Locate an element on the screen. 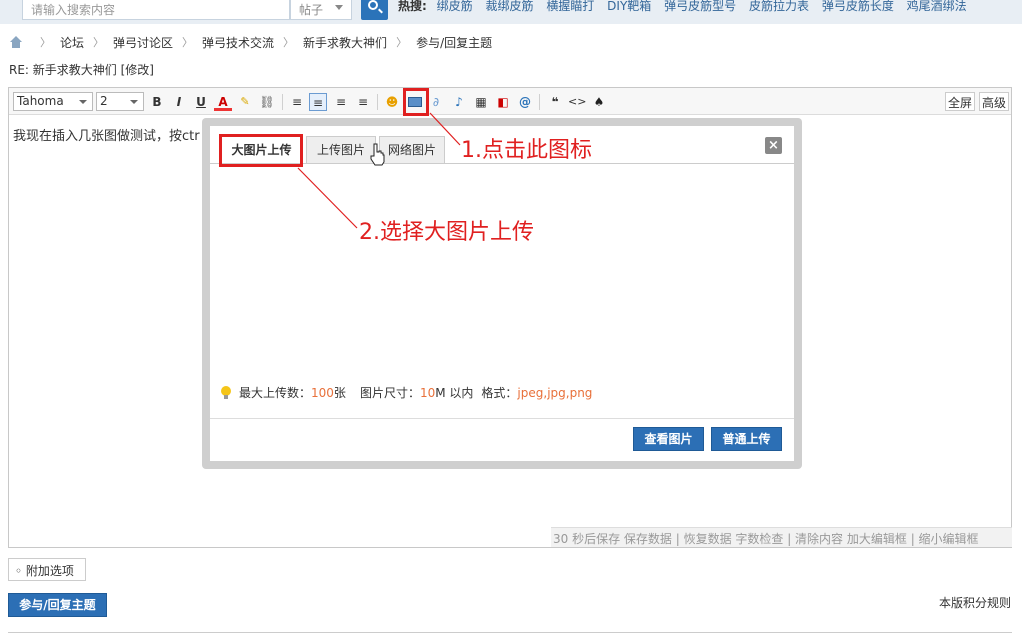 This screenshot has width=1022, height=635. more-options-button: ◦ 附加选项 is located at coordinates (47, 569).